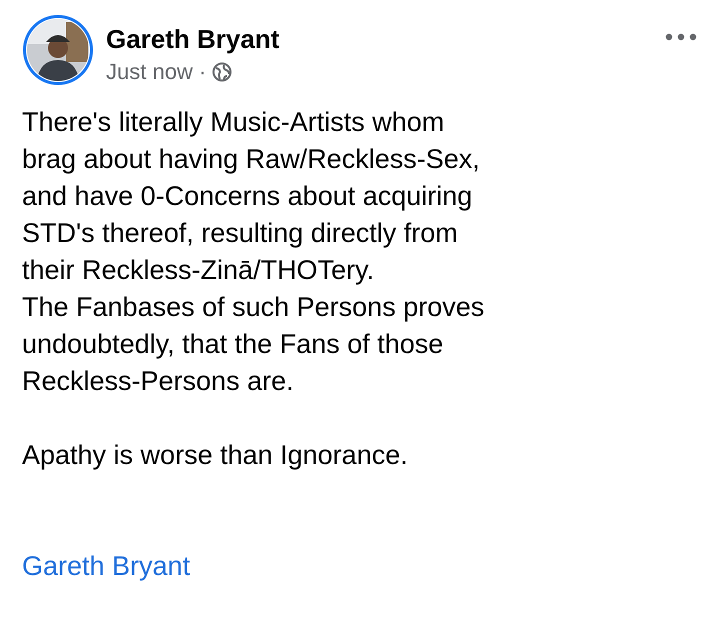 The height and width of the screenshot is (622, 720). What do you see at coordinates (106, 566) in the screenshot?
I see `author-link: Gareth Bryant` at bounding box center [106, 566].